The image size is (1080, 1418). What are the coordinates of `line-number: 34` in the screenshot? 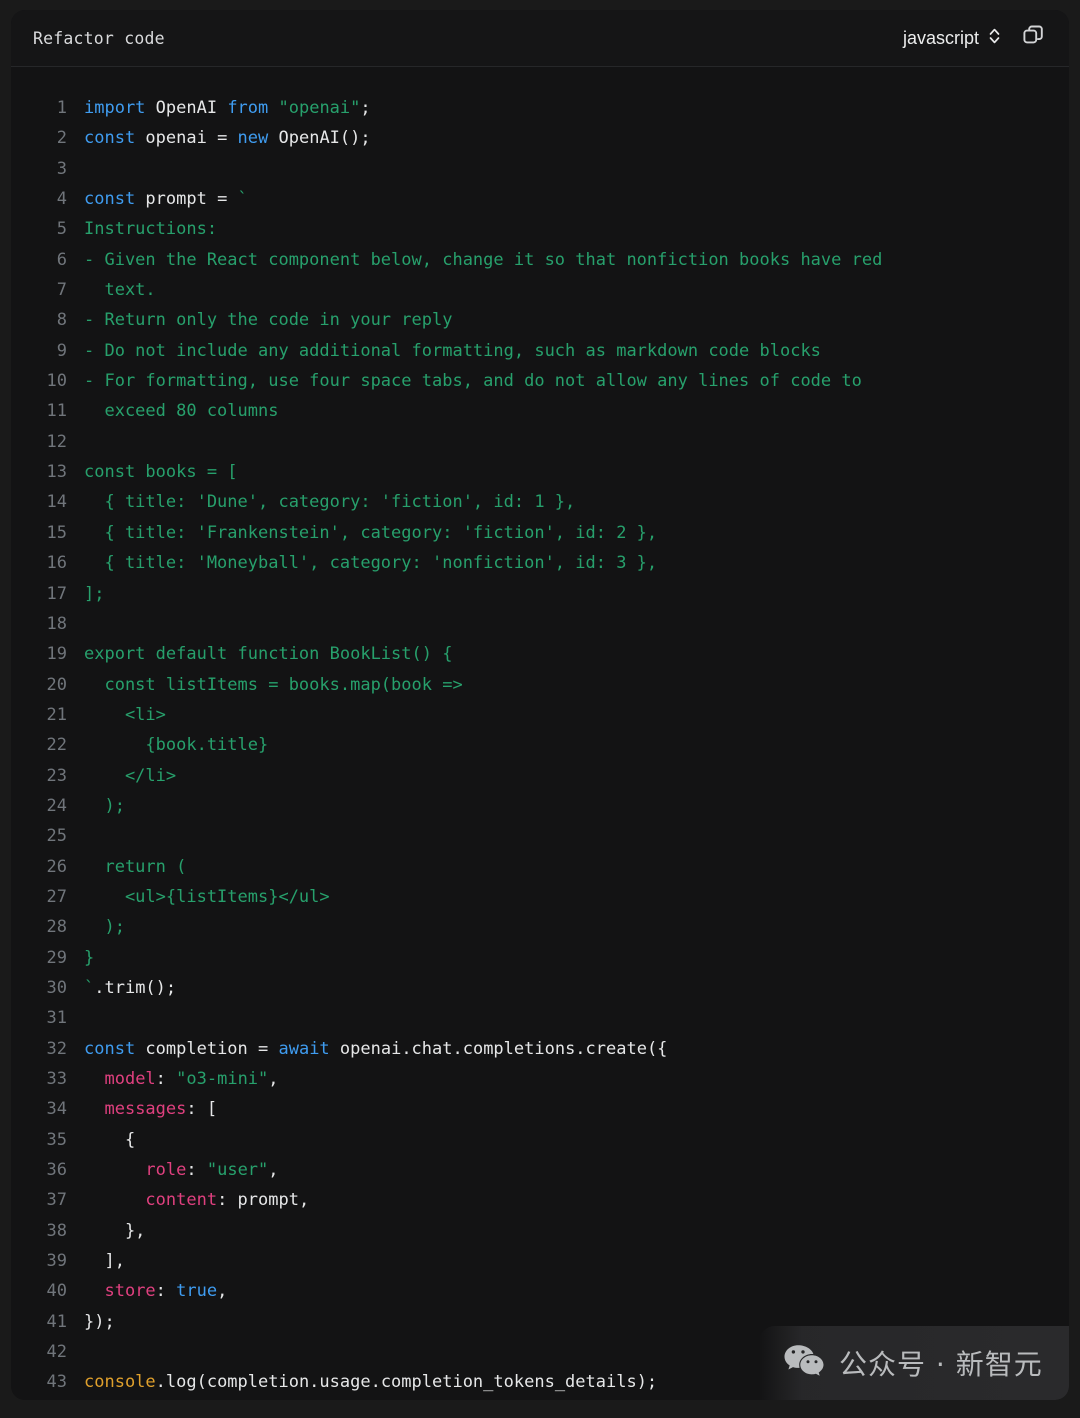 It's located at (56, 1109).